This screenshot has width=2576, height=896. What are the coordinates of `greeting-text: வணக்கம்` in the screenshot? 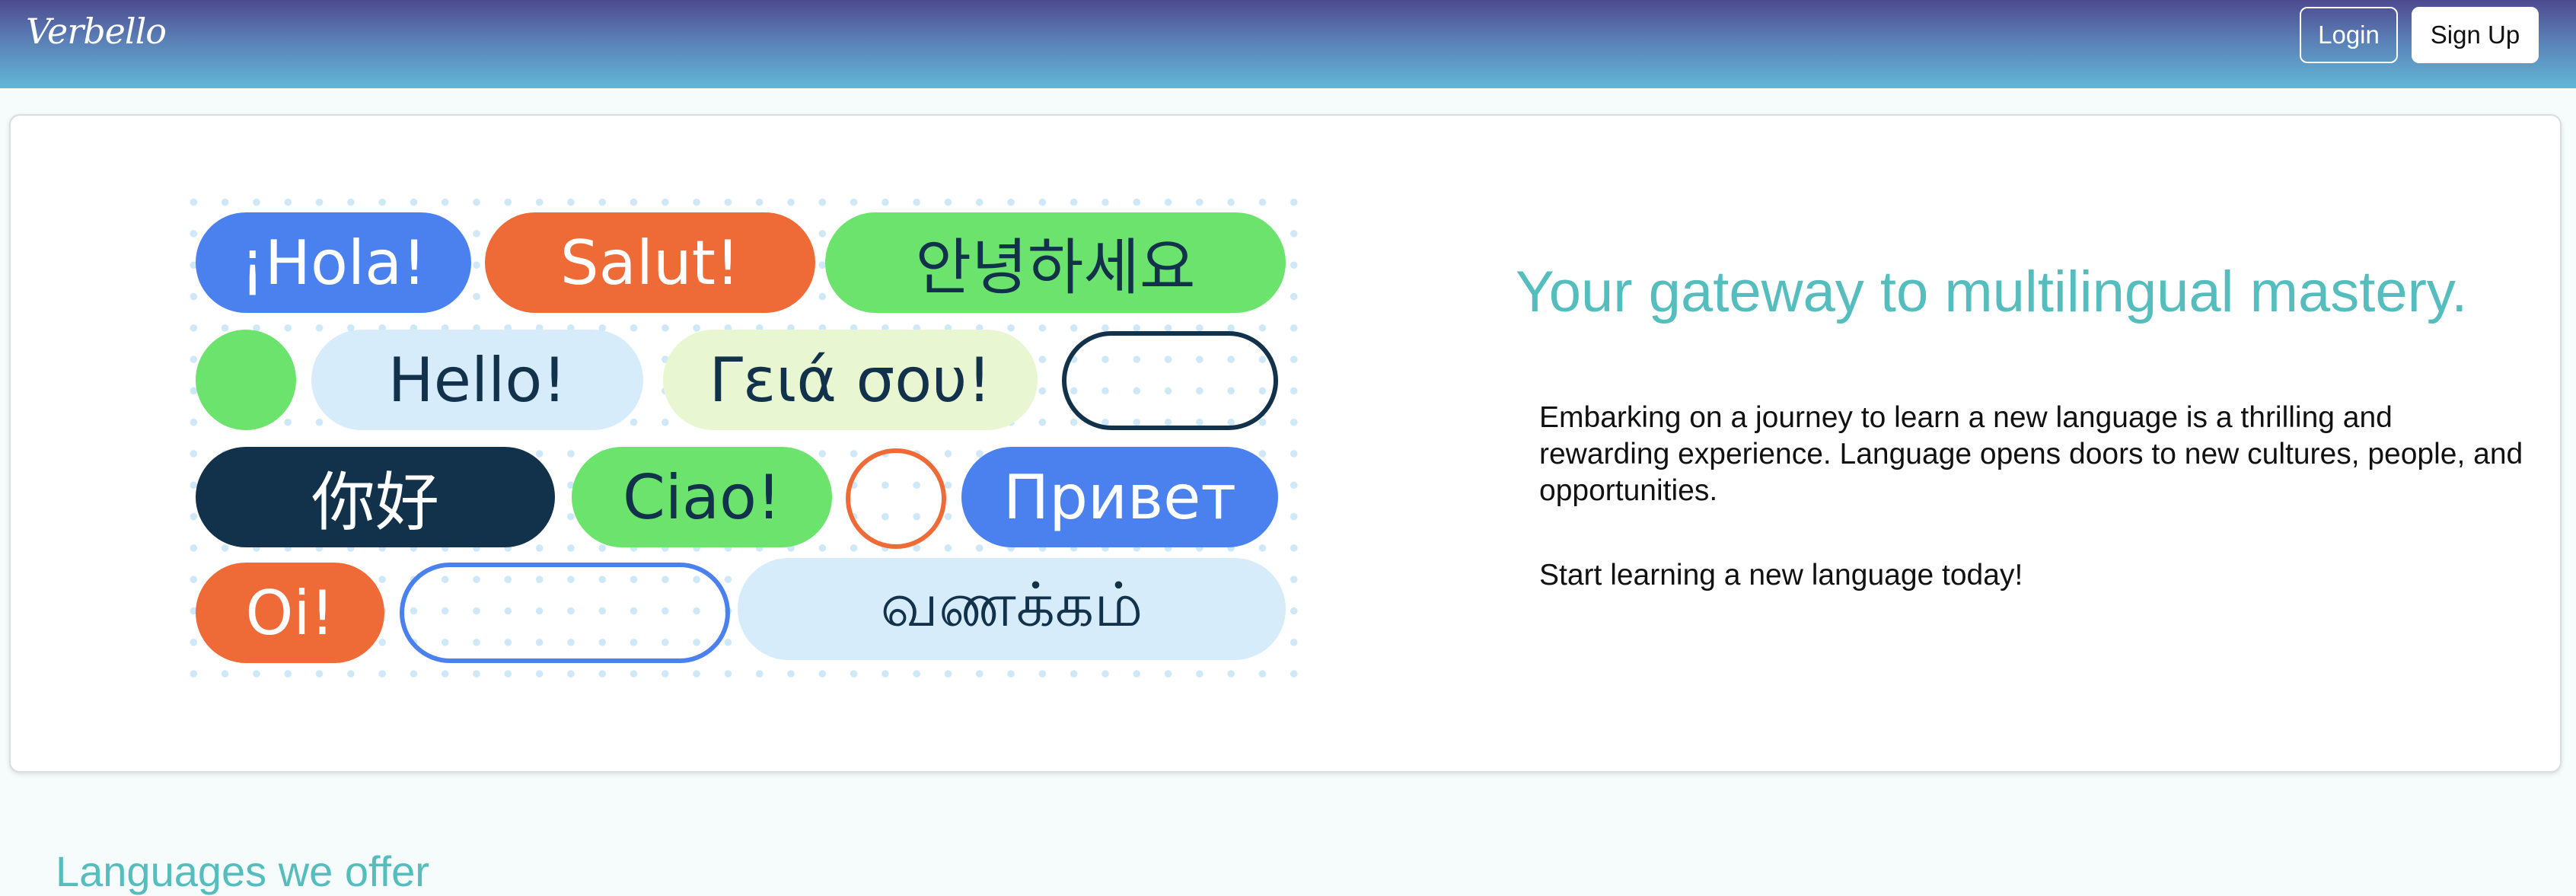 It's located at (1012, 604).